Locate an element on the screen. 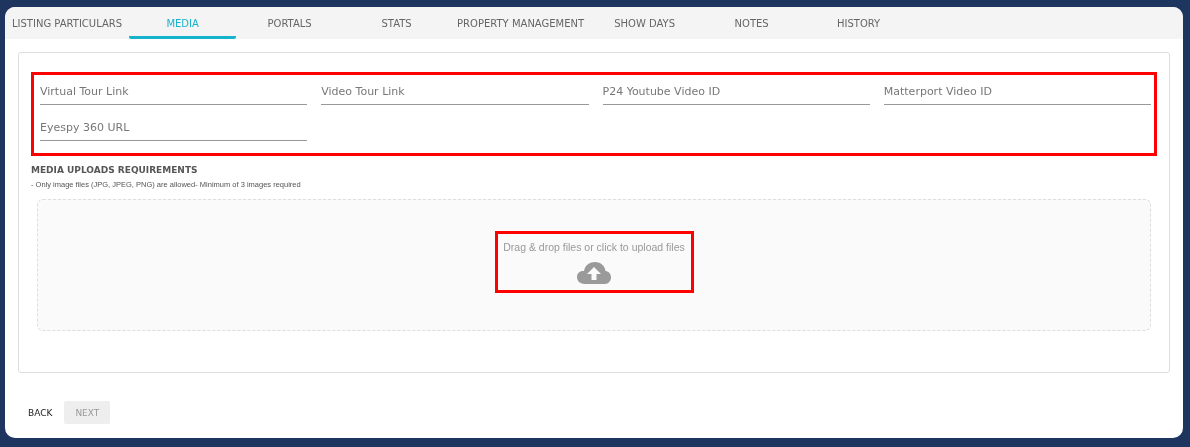 This screenshot has width=1190, height=447. dropzone-text: Drag & drop files or click to upload files is located at coordinates (594, 247).